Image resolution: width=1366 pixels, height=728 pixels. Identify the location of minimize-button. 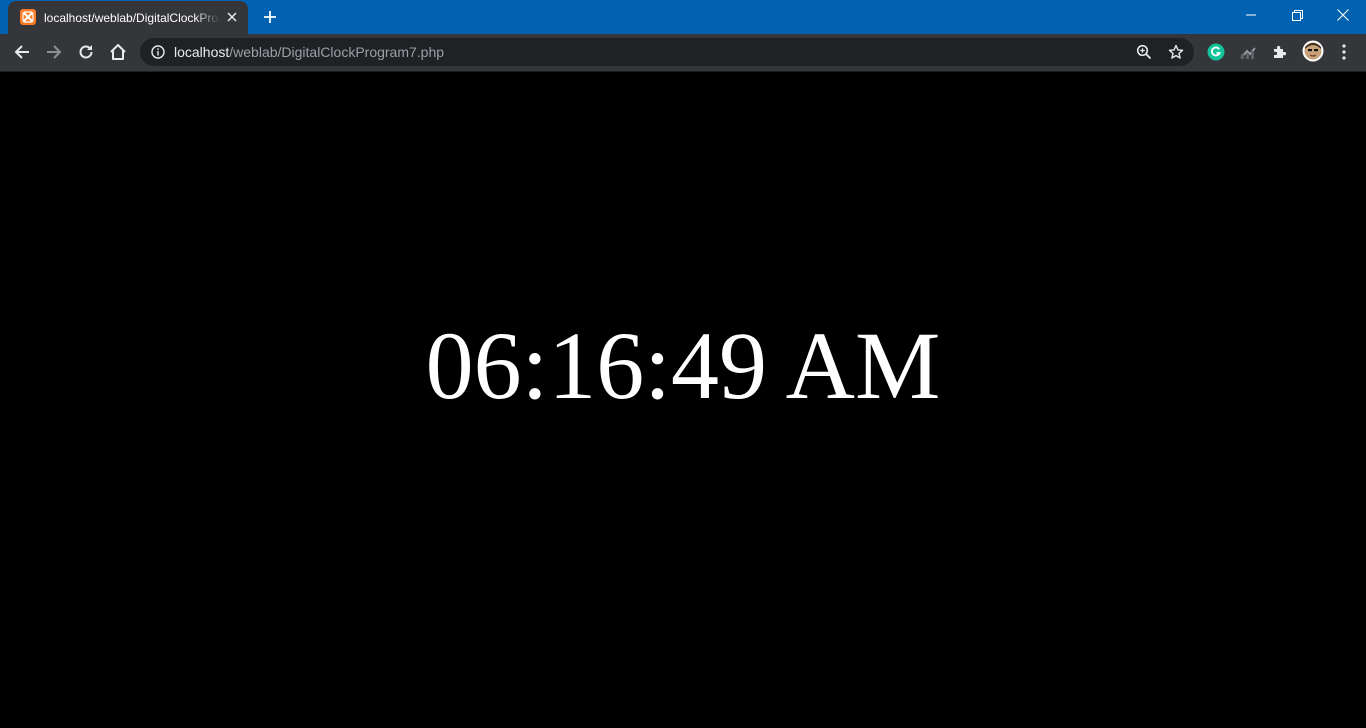
(1251, 15).